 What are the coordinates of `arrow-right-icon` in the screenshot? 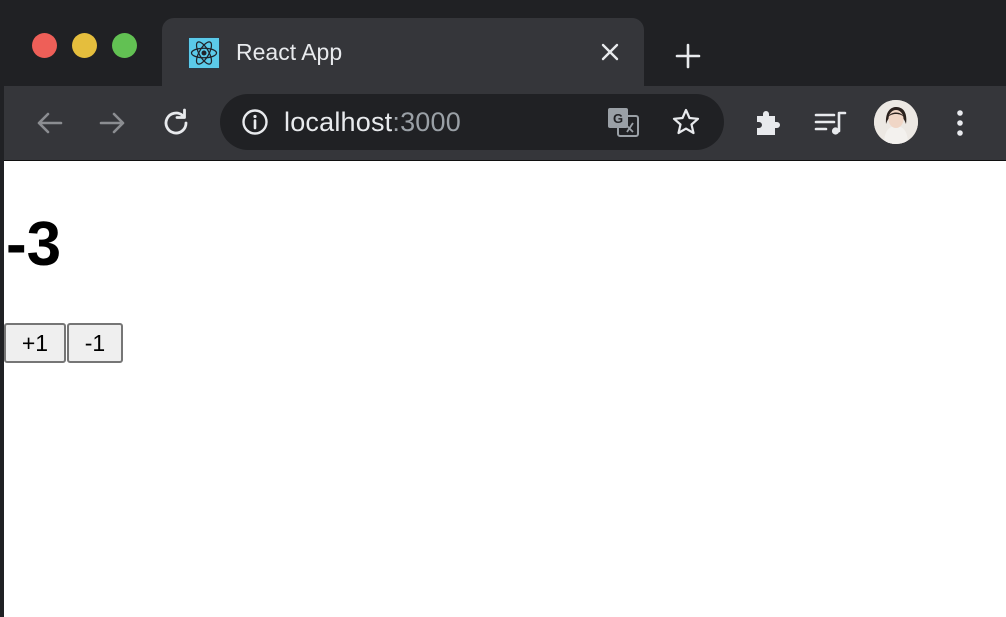 It's located at (113, 123).